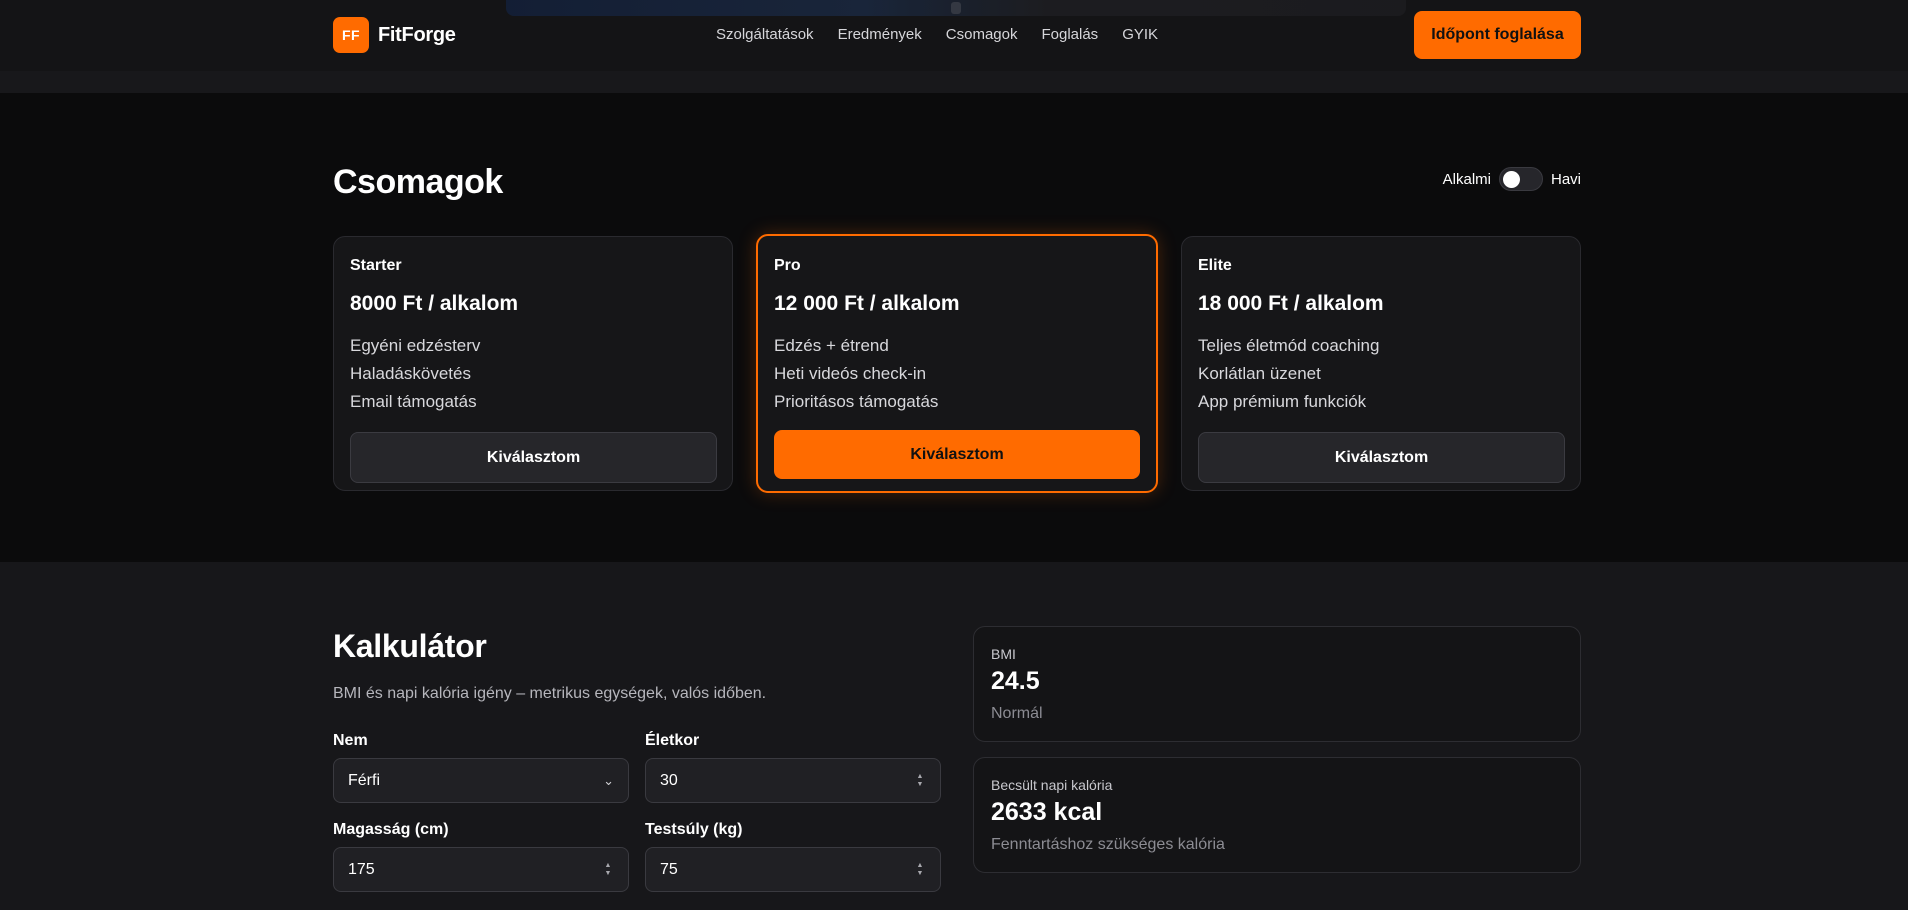 Image resolution: width=1908 pixels, height=910 pixels. Describe the element at coordinates (1381, 457) in the screenshot. I see `select-elite-button: Kiválasztom` at that location.